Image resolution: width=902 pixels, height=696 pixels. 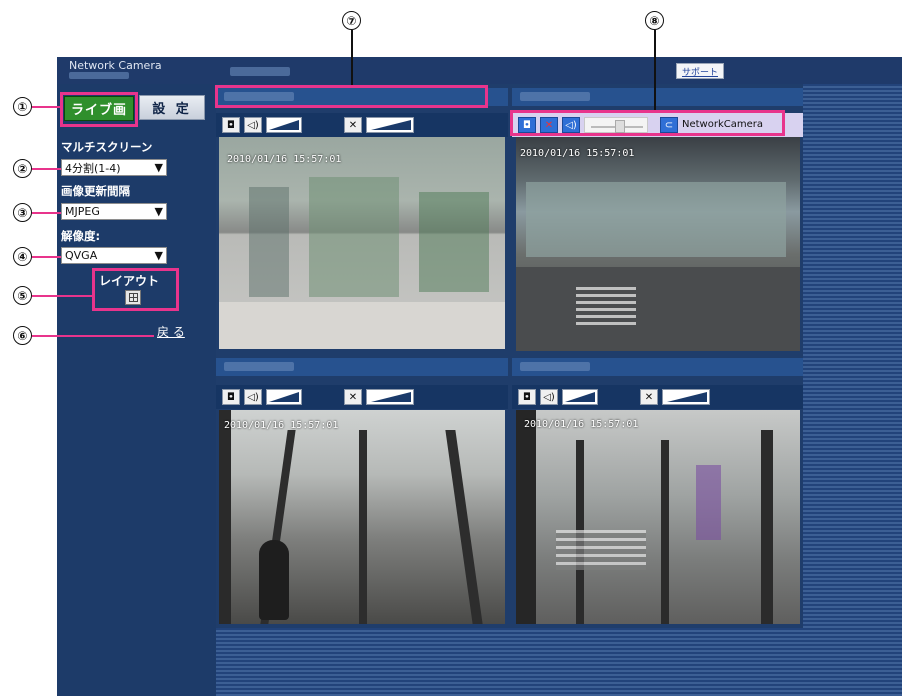 I want to click on layout-highlight, so click(x=135, y=289).